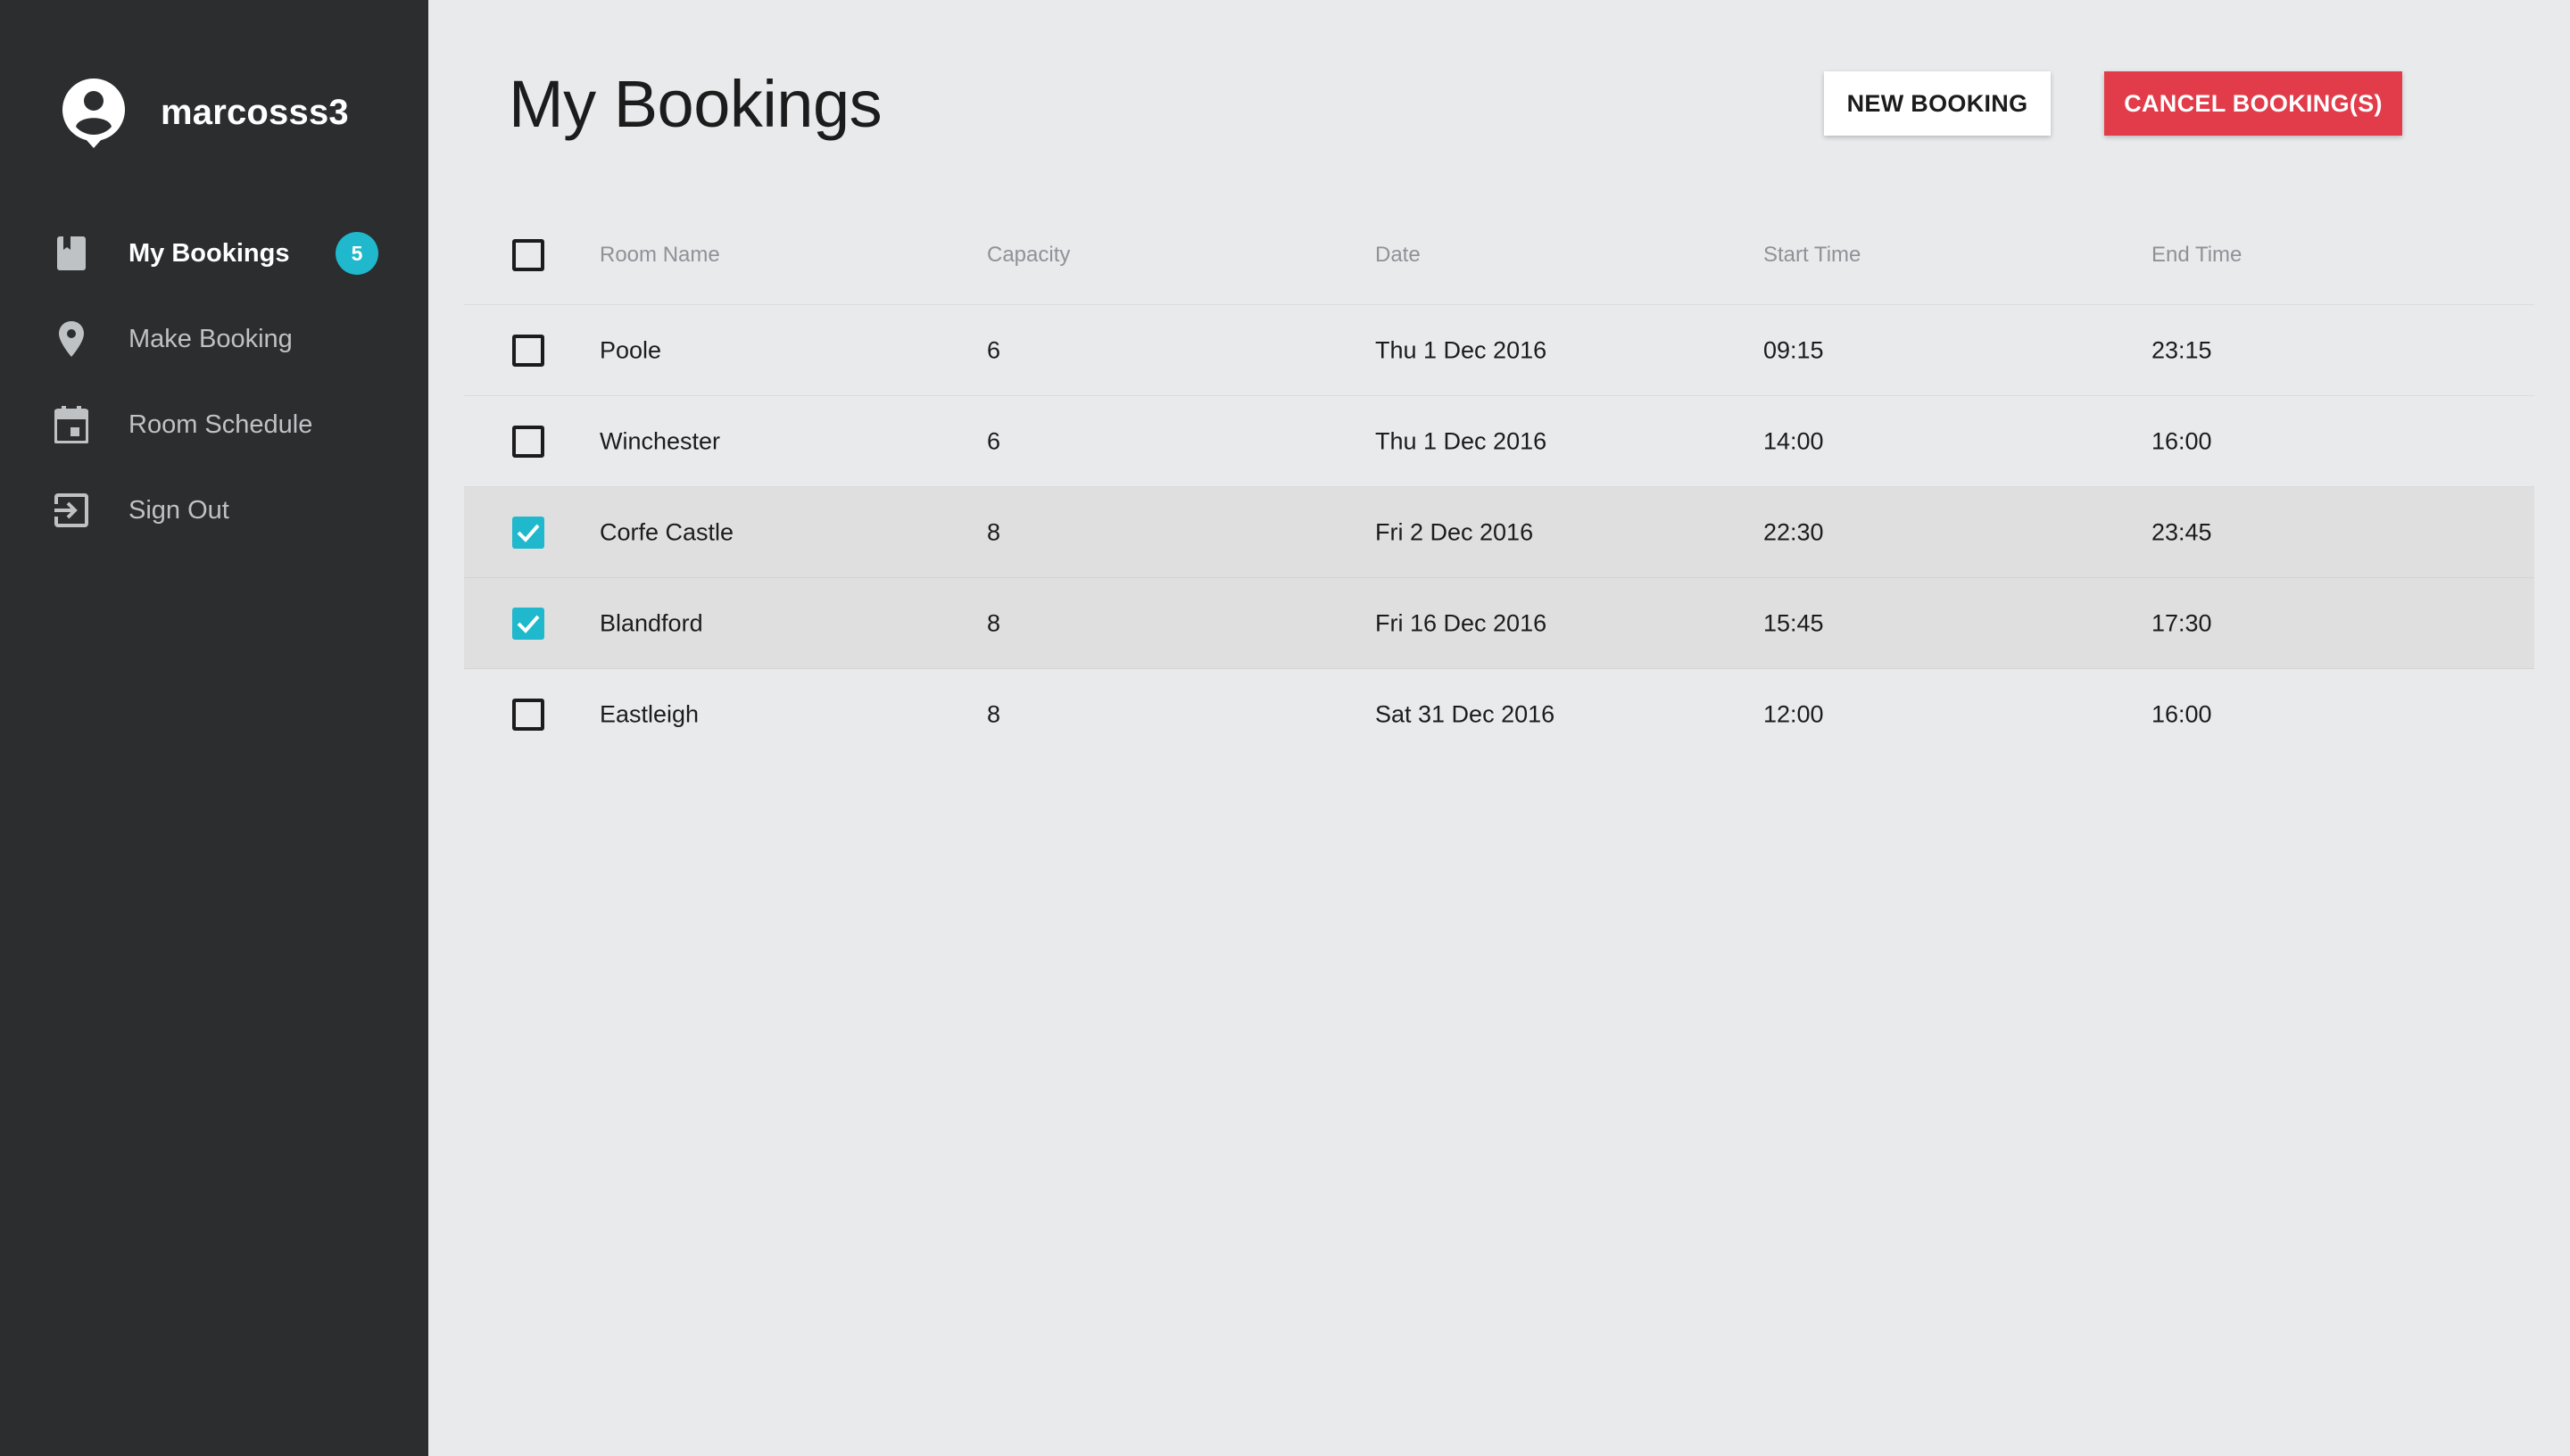  What do you see at coordinates (2253, 103) in the screenshot?
I see `cancel-bookings-button: CANCEL BOOKING(S)` at bounding box center [2253, 103].